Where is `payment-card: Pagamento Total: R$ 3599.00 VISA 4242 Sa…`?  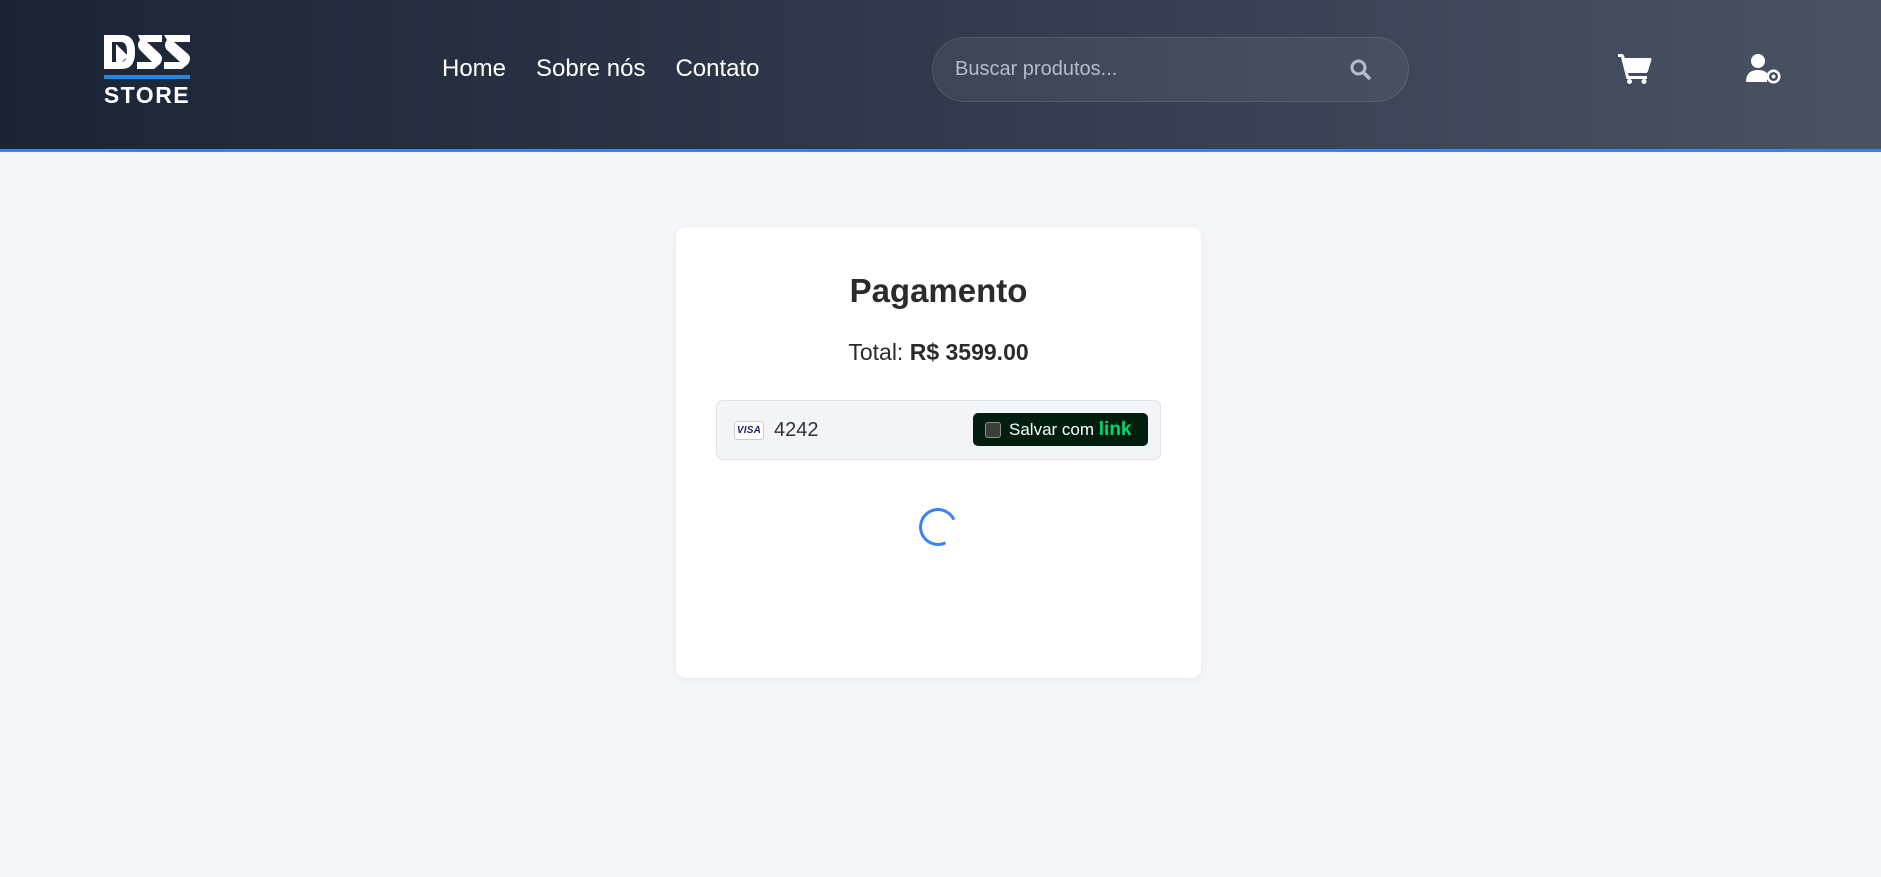 payment-card: Pagamento Total: R$ 3599.00 VISA 4242 Sa… is located at coordinates (938, 452).